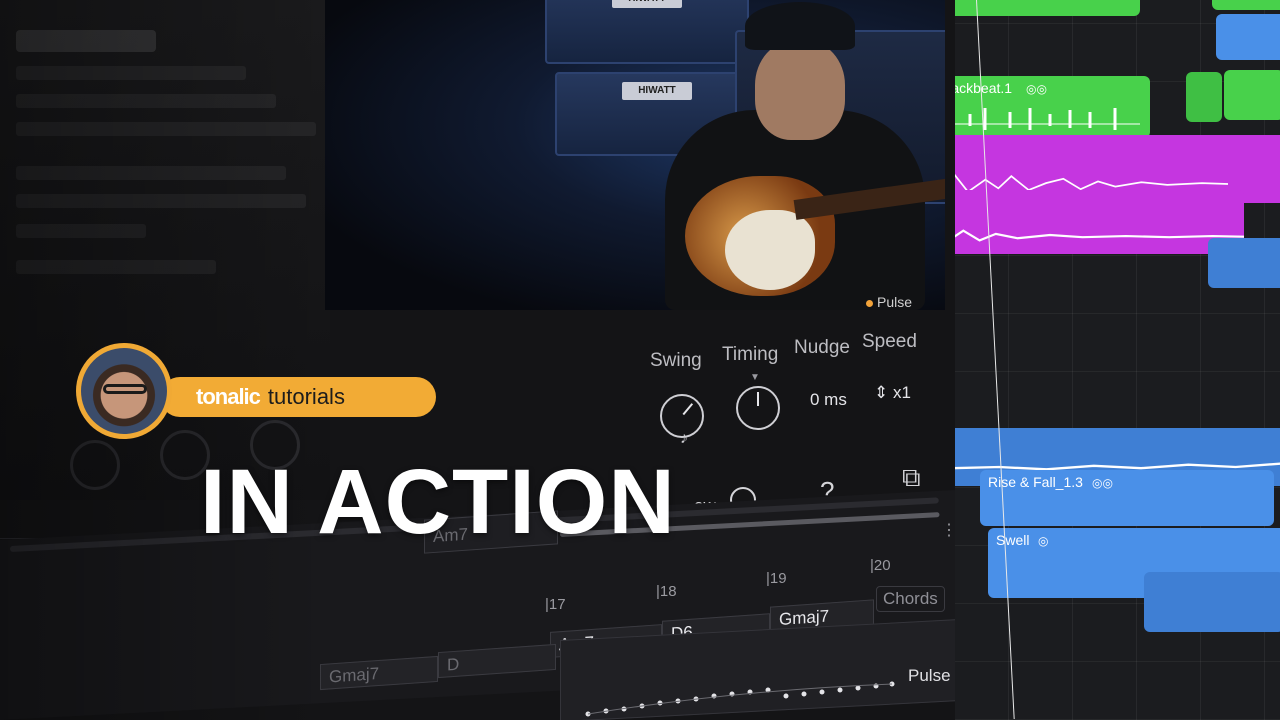  I want to click on chords-lane-tag: Chords, so click(910, 599).